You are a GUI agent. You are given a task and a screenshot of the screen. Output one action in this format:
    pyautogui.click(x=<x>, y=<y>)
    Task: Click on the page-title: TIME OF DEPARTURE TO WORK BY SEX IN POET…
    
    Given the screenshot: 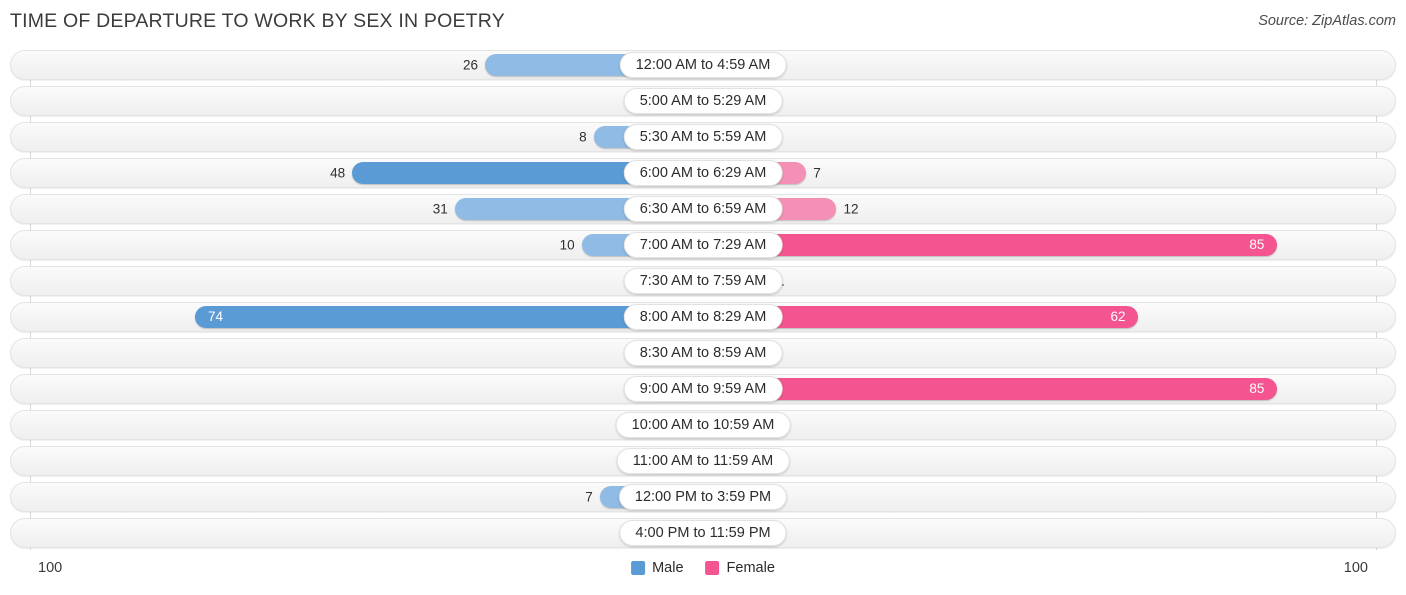 What is the action you would take?
    pyautogui.click(x=257, y=21)
    